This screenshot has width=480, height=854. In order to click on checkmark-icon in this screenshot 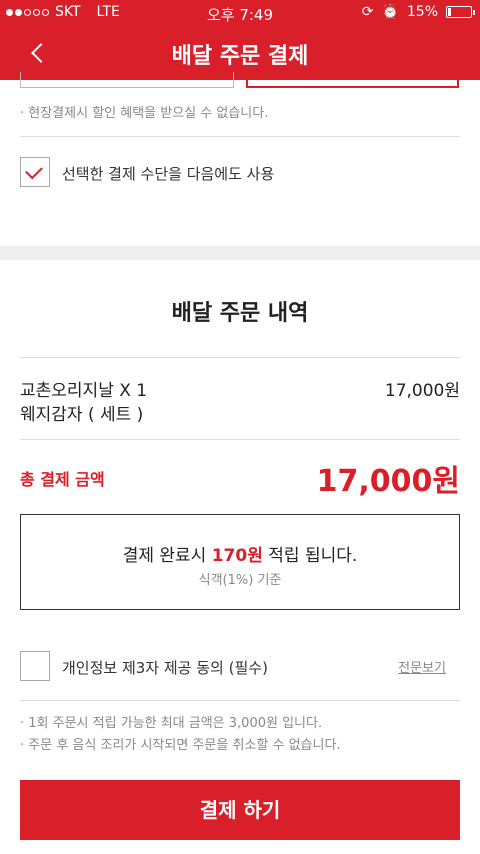, I will do `click(34, 170)`.